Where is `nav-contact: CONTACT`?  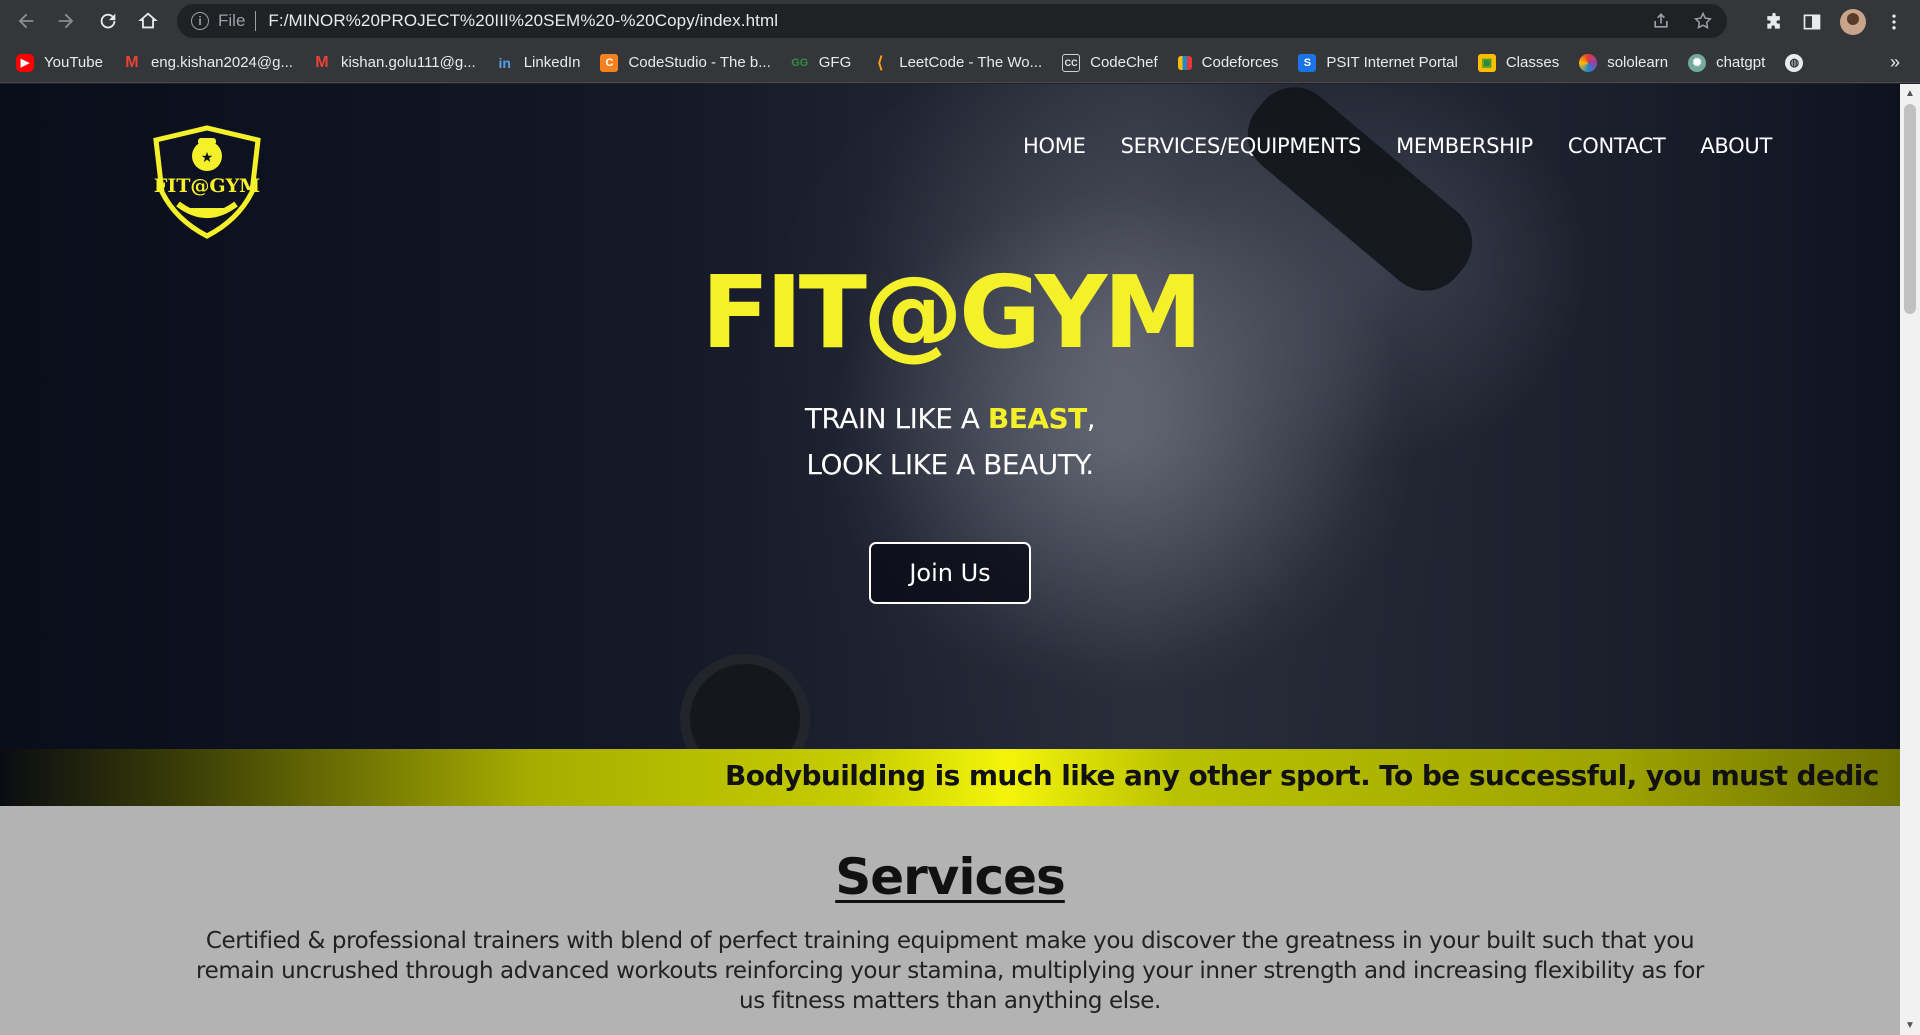
nav-contact: CONTACT is located at coordinates (1617, 146).